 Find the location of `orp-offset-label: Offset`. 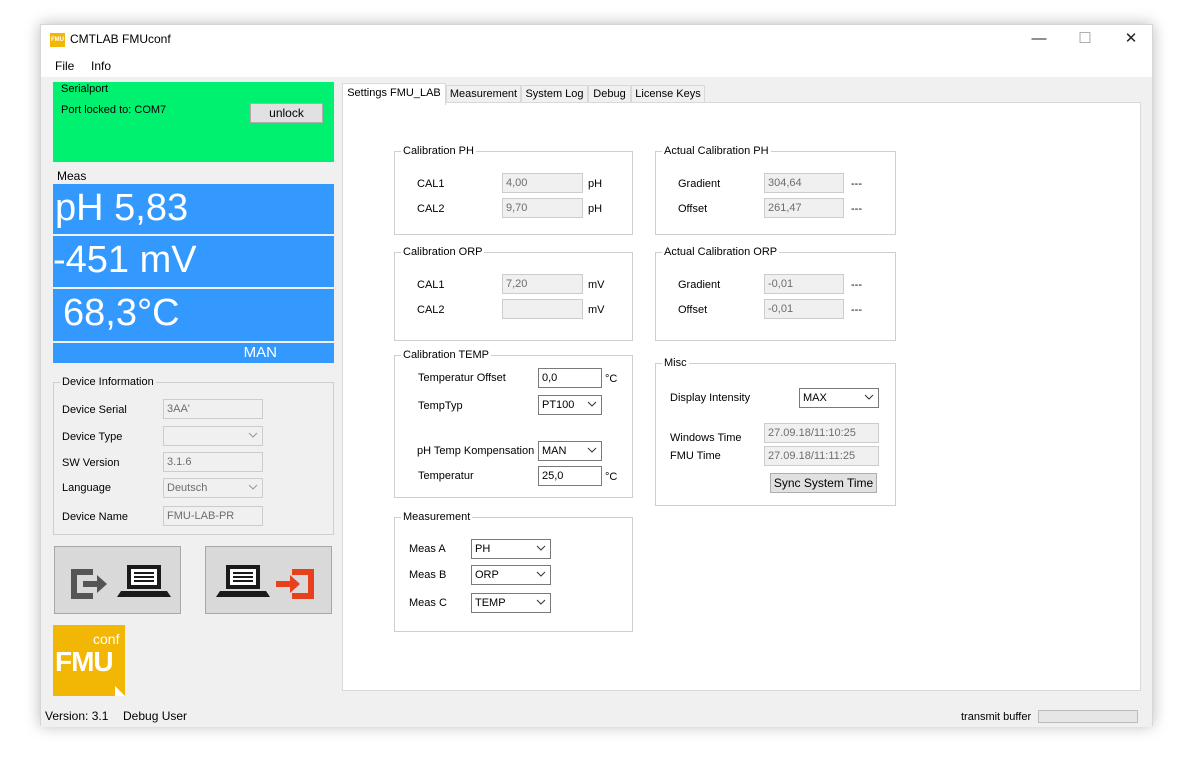

orp-offset-label: Offset is located at coordinates (693, 310).